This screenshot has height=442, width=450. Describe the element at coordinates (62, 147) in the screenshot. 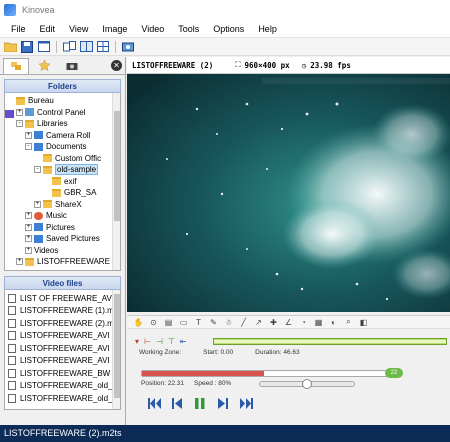

I see `folder-tree-item: - Documents` at that location.